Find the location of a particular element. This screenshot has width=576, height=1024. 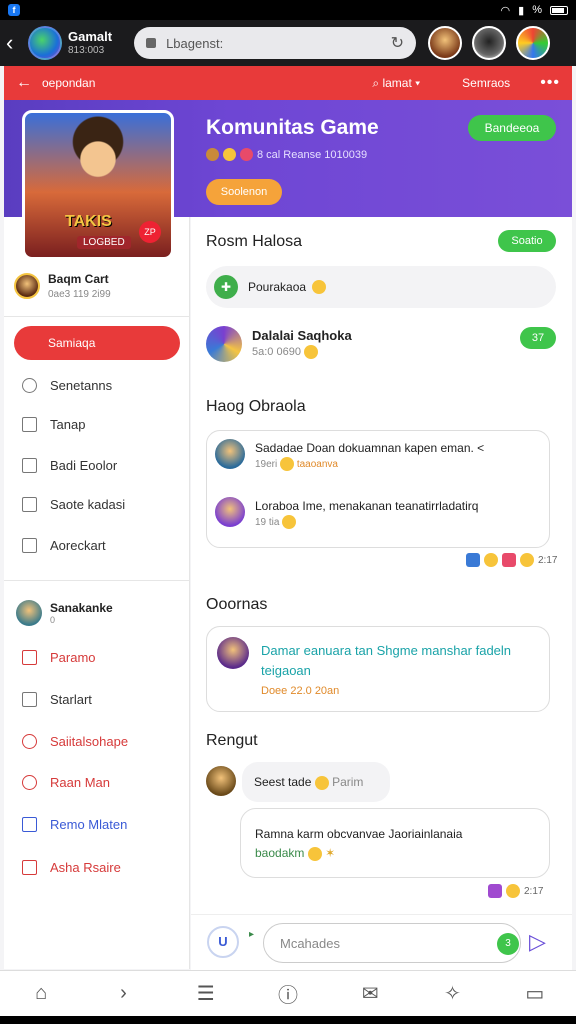

game-cover-image: TAKIS LOGBED ZP is located at coordinates (98, 185).